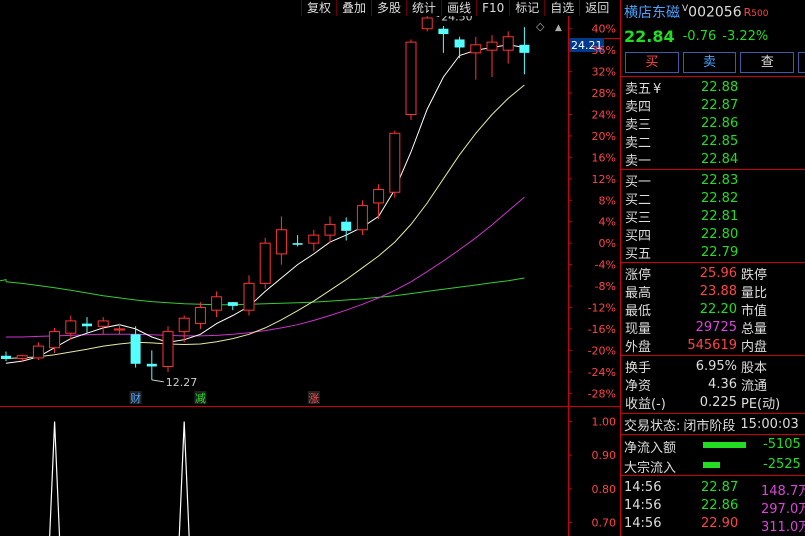 This screenshot has height=536, width=805. I want to click on flow-value: -2525, so click(782, 464).